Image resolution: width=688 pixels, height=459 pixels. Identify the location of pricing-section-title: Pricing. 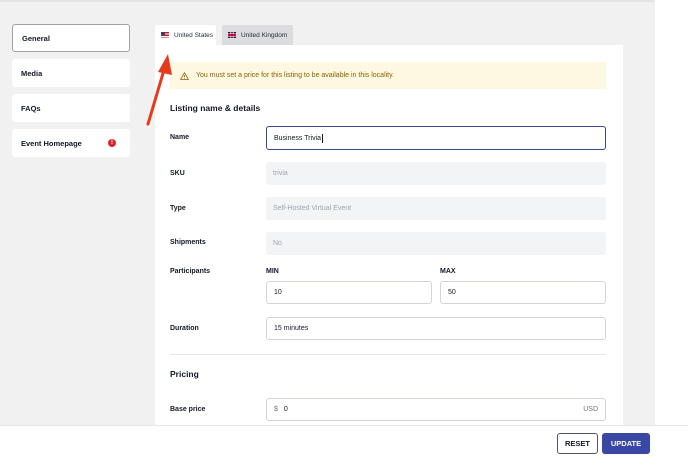
(184, 374).